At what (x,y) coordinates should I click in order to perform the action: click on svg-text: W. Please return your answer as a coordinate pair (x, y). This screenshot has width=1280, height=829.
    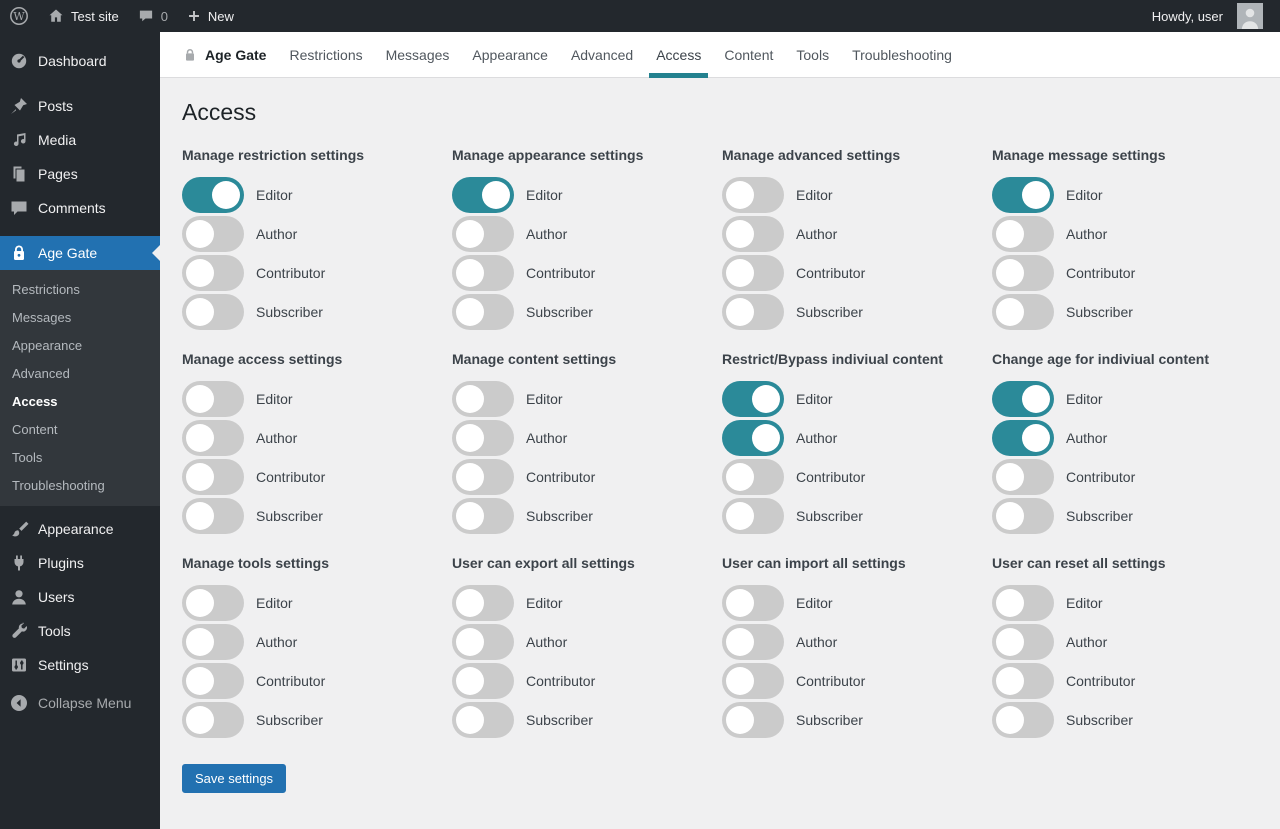
    Looking at the image, I should click on (19, 16).